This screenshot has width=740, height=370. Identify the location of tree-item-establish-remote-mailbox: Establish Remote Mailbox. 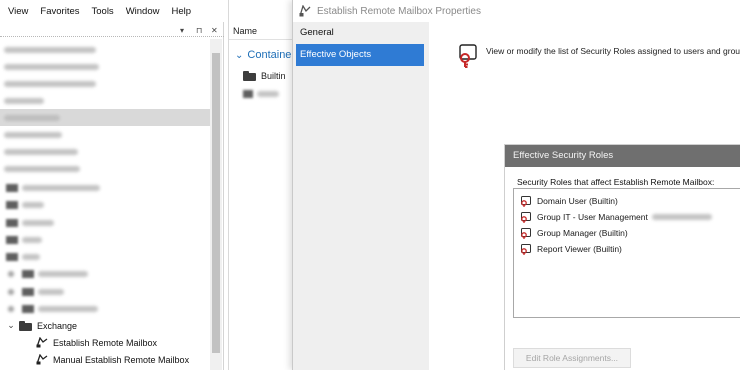
(105, 342).